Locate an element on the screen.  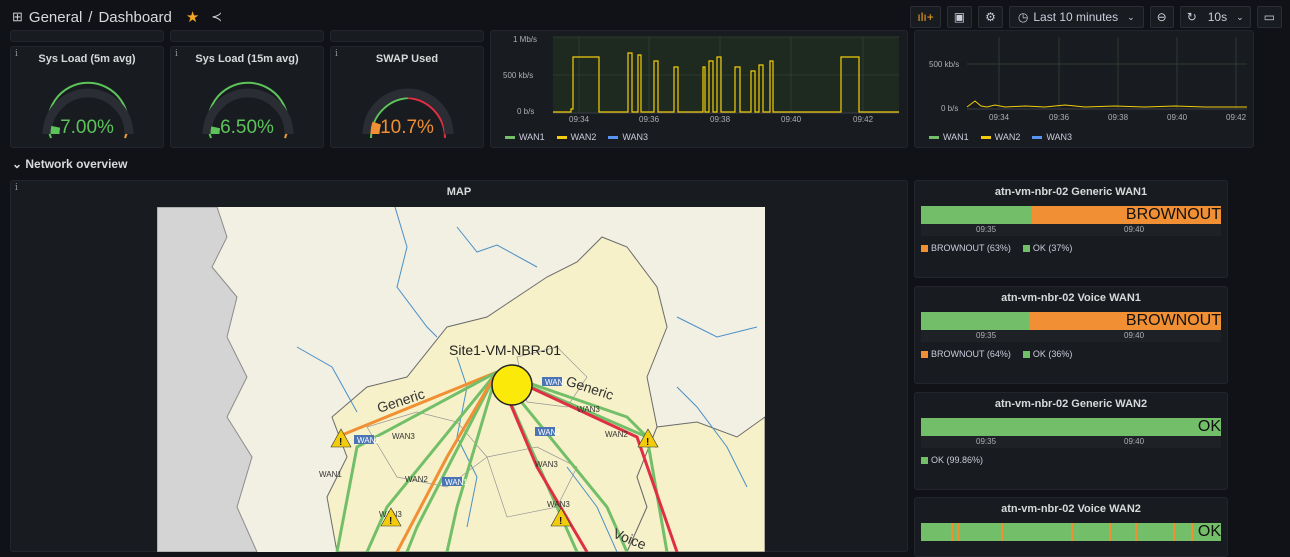
brownout-swatch is located at coordinates (924, 248).